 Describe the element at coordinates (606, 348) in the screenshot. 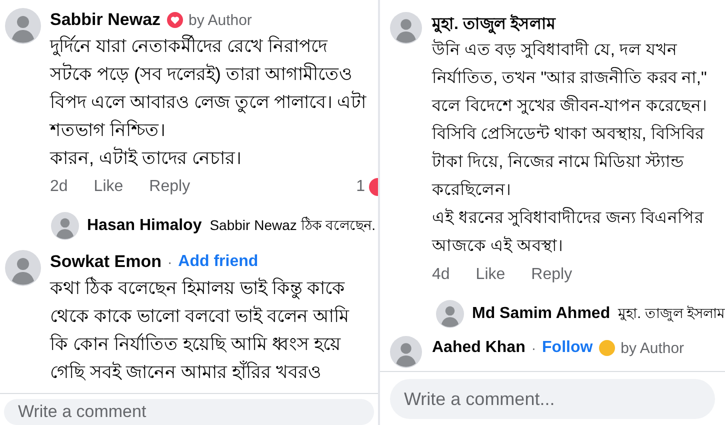

I see `emoji-icon` at that location.